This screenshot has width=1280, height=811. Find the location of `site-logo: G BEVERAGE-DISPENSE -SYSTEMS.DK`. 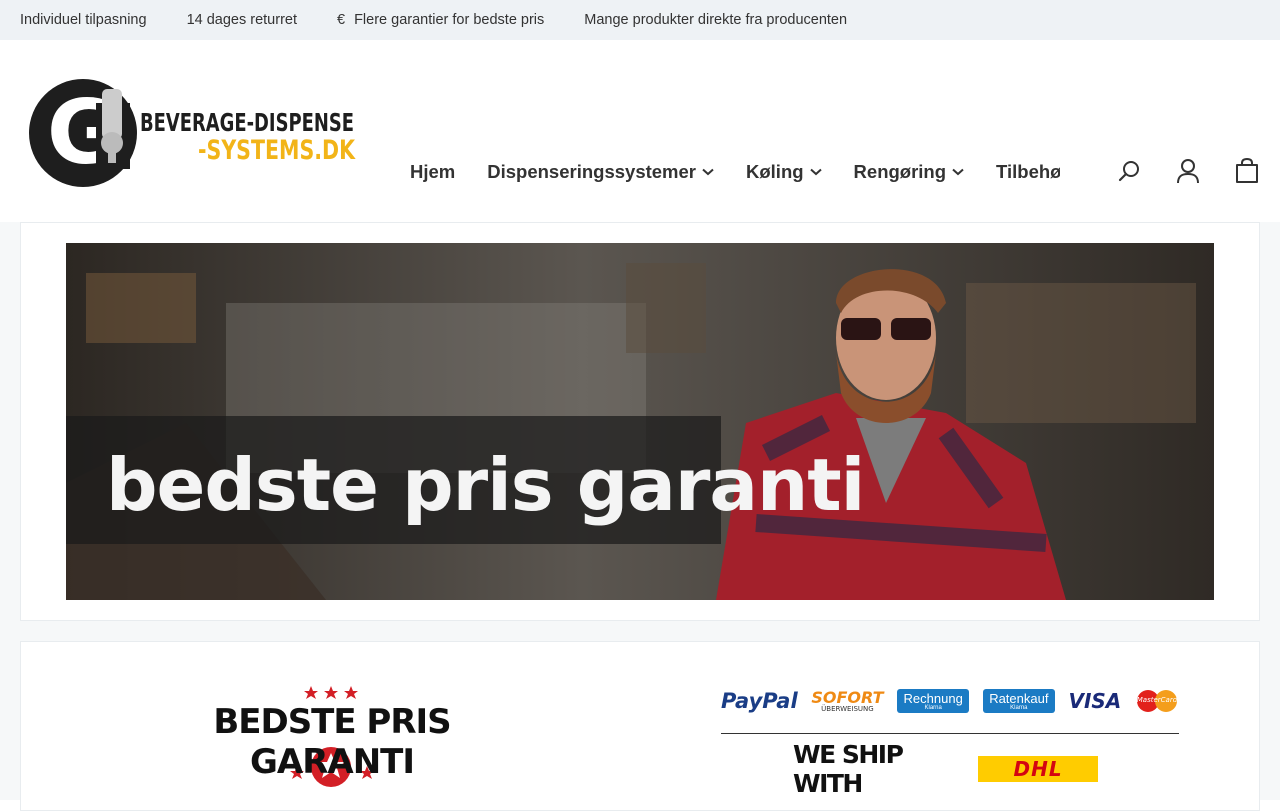

site-logo: G BEVERAGE-DISPENSE -SYSTEMS.DK is located at coordinates (193, 134).